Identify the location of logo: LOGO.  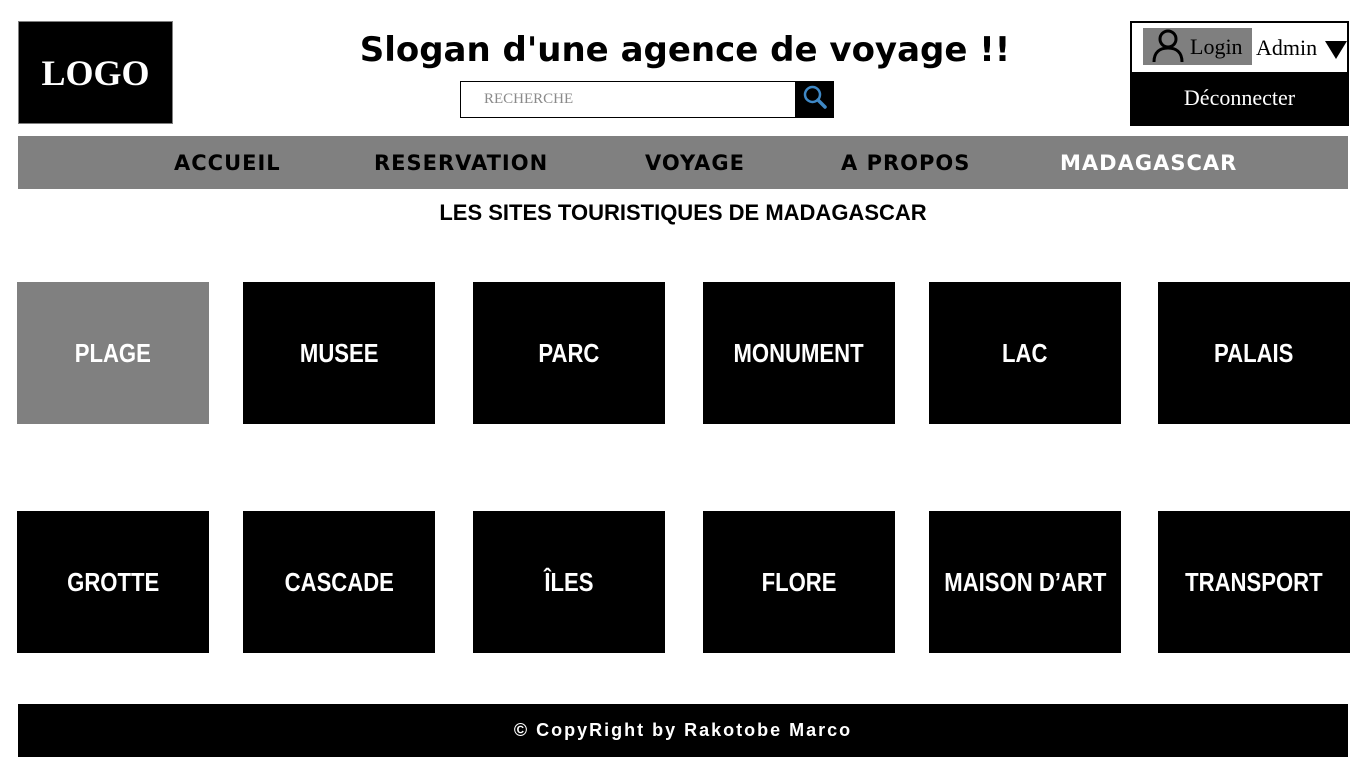
(95, 72).